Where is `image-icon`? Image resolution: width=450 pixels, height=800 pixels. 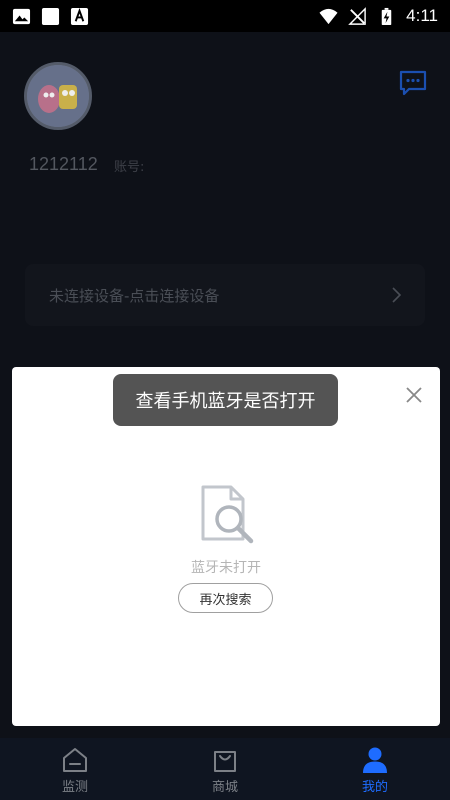
image-icon is located at coordinates (21, 16).